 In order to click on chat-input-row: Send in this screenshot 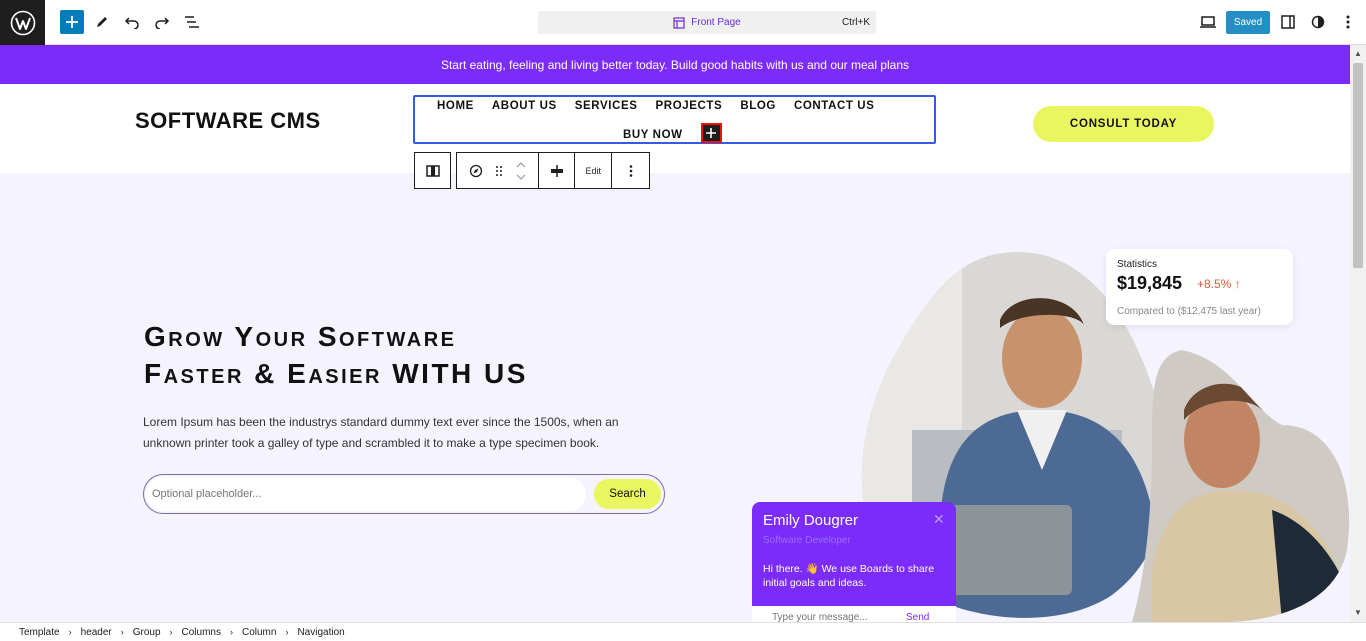, I will do `click(854, 614)`.